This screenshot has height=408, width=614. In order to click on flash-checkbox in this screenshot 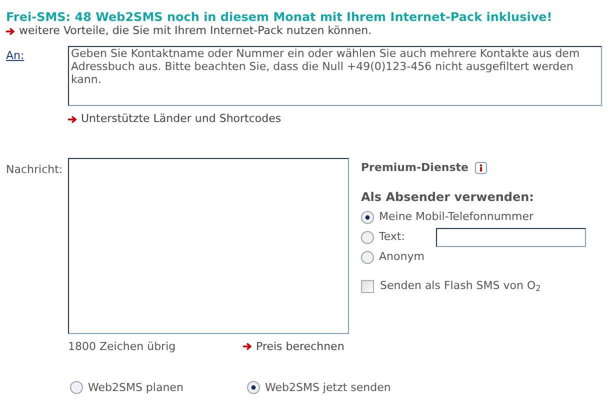, I will do `click(367, 286)`.